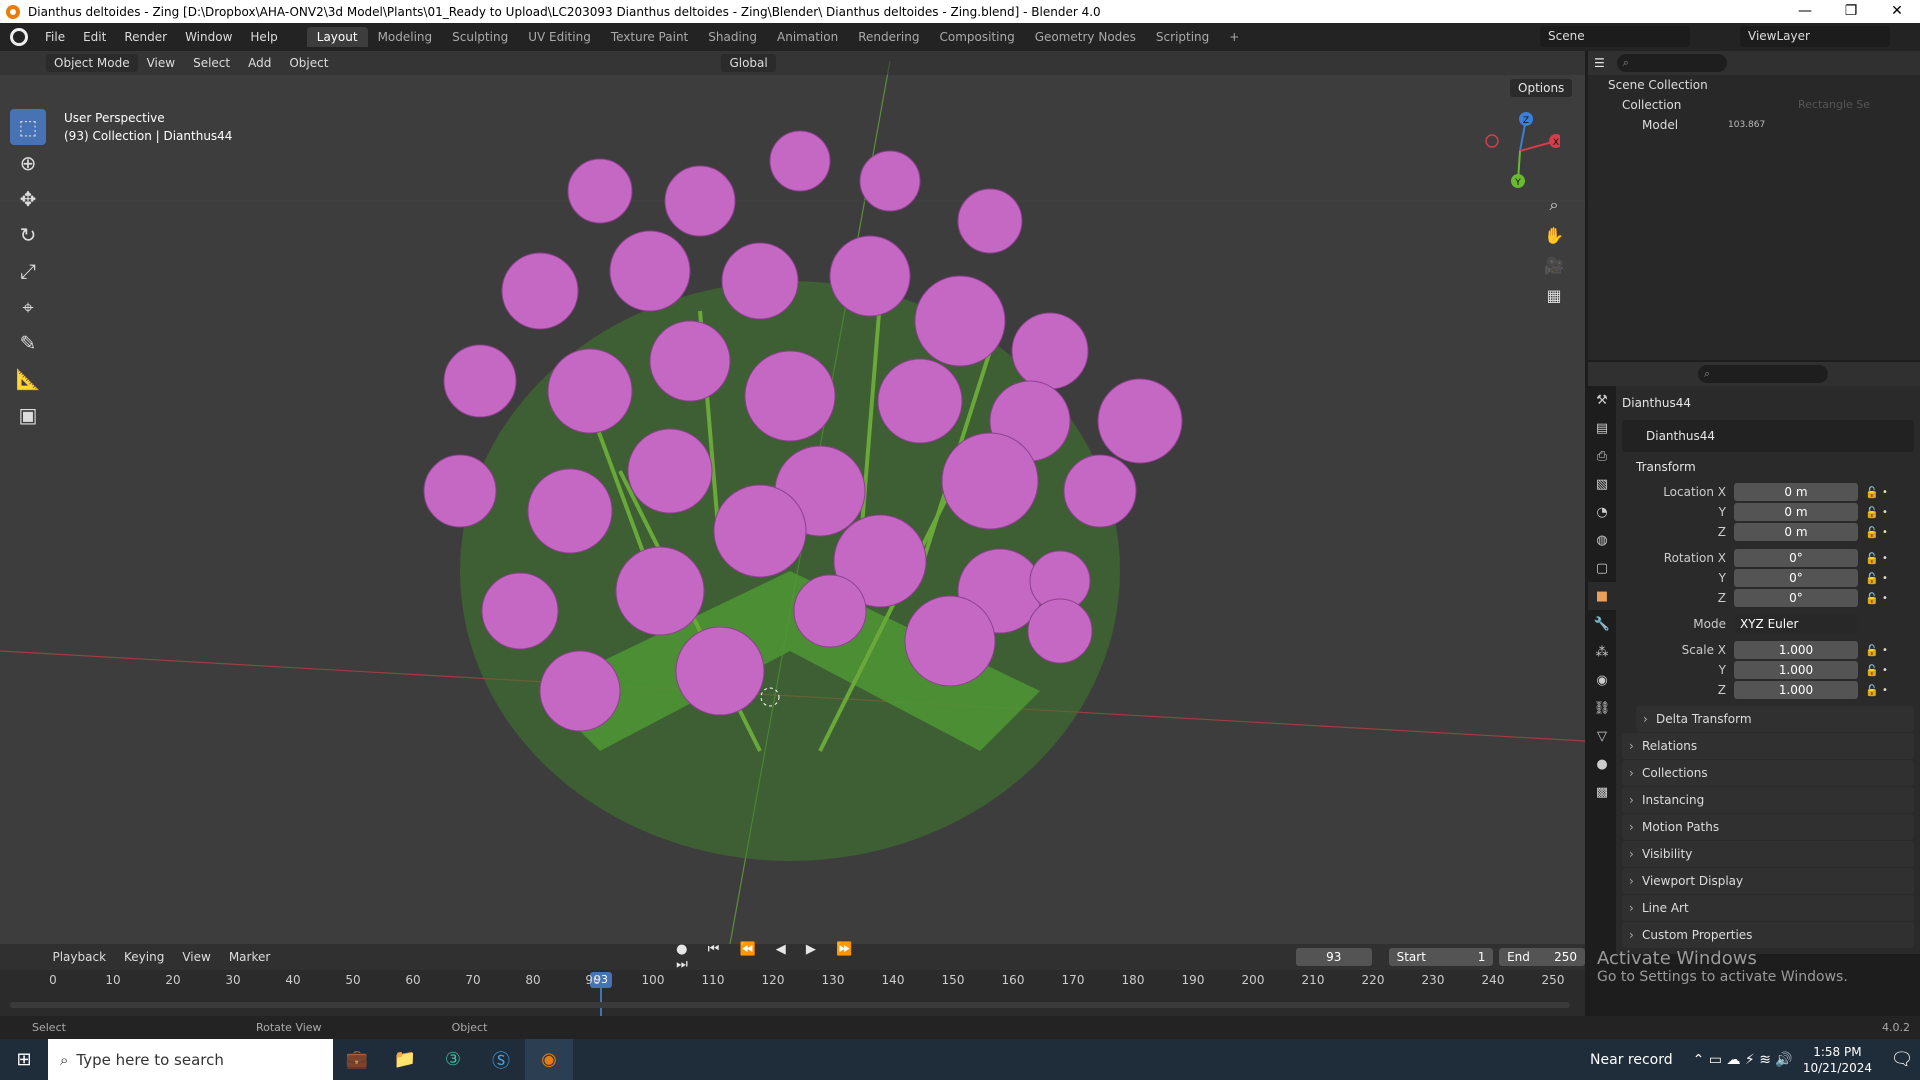 This screenshot has height=1080, width=1920. Describe the element at coordinates (1815, 36) in the screenshot. I see `view-layer-selector: ViewLayer` at that location.